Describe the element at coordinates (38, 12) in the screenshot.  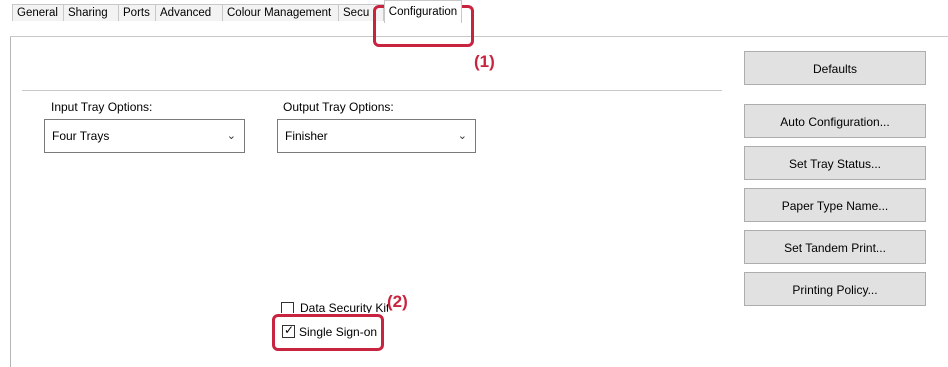
I see `tab-general: General` at that location.